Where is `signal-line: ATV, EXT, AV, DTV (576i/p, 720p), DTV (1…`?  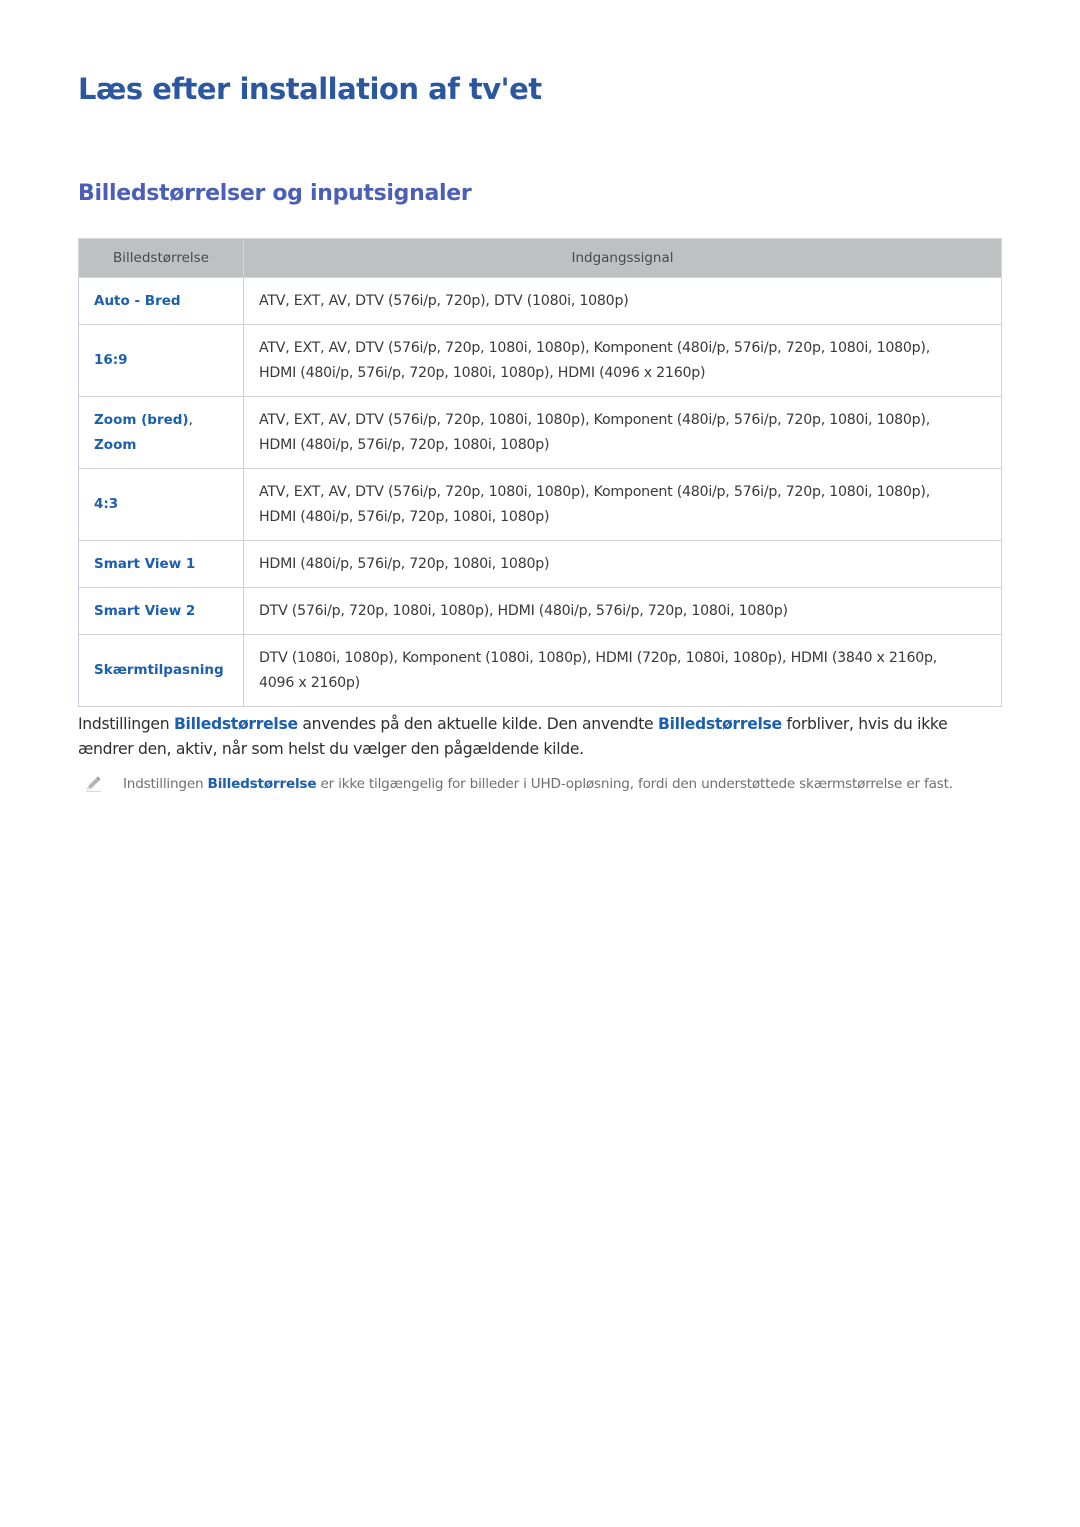
signal-line: ATV, EXT, AV, DTV (576i/p, 720p), DTV (1… is located at coordinates (444, 300).